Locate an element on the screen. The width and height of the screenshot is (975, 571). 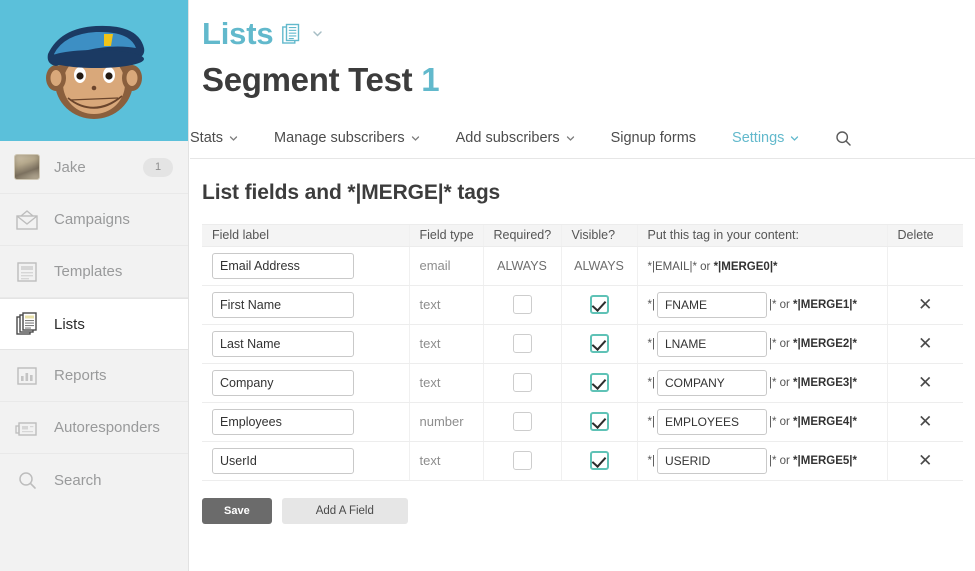
sidebar-item-autoresponders: Autoresponders is located at coordinates (94, 428).